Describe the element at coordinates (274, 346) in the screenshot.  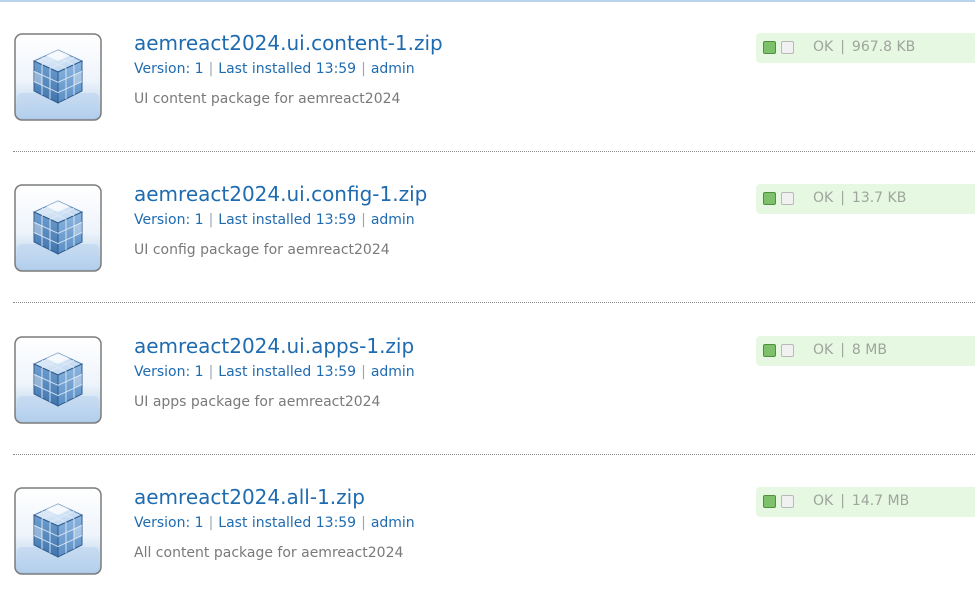
I see `package-name-link: aemreact2024.ui.apps-1.zip` at that location.